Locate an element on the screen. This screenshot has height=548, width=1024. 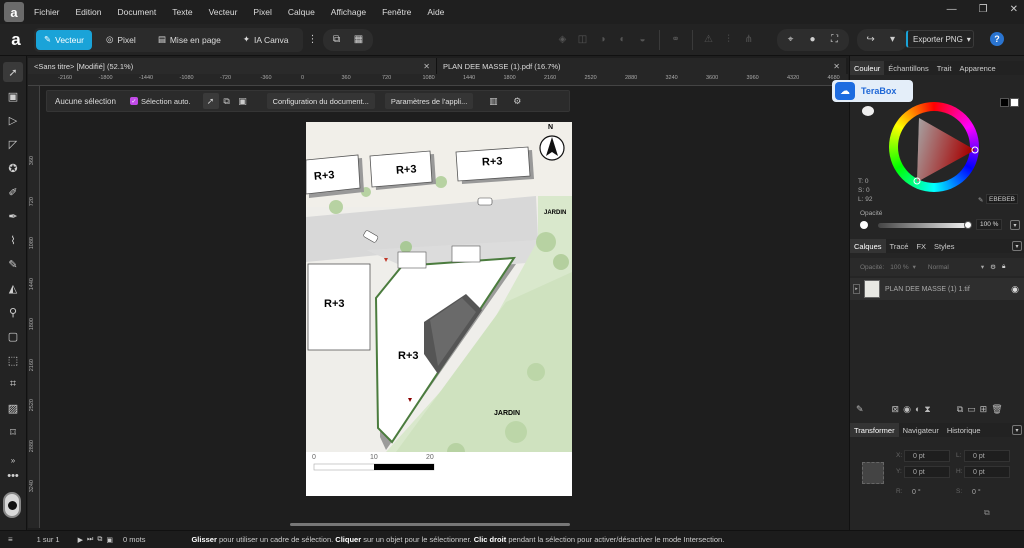
menu-affichage: Affichage is located at coordinates (348, 12).